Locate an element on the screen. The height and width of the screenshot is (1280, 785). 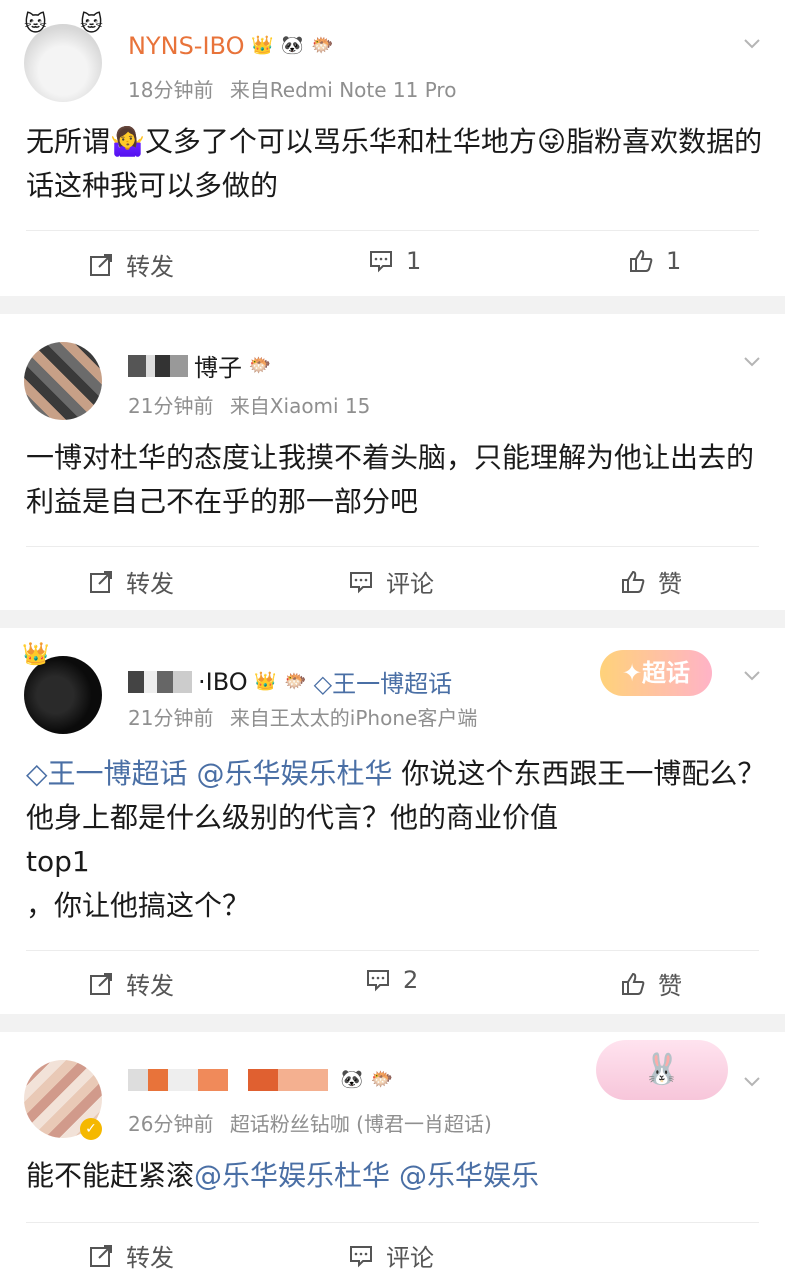
comment-button: 1 is located at coordinates (394, 261).